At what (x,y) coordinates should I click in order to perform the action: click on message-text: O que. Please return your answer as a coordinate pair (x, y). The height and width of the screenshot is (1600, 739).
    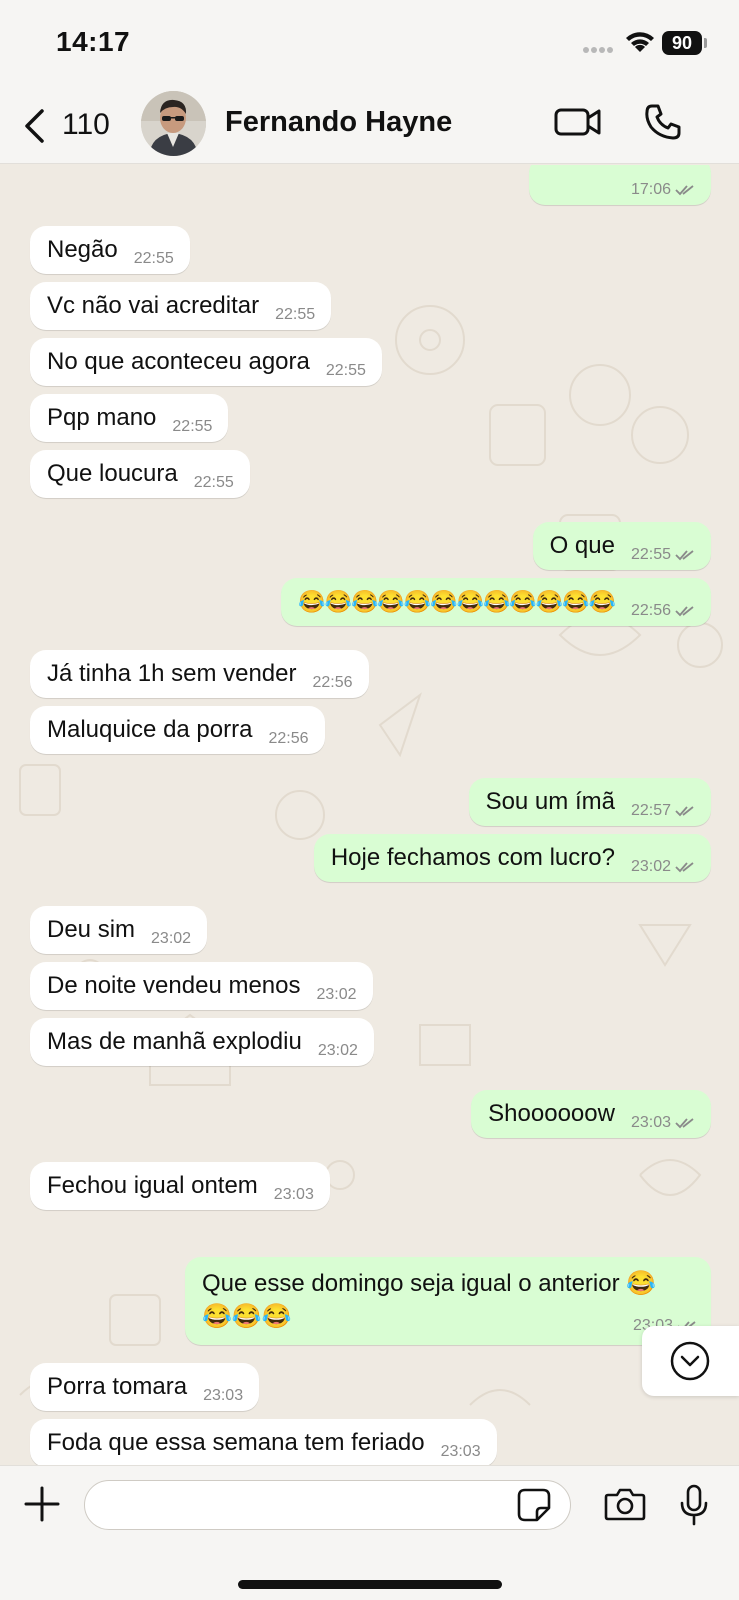
    Looking at the image, I should click on (582, 545).